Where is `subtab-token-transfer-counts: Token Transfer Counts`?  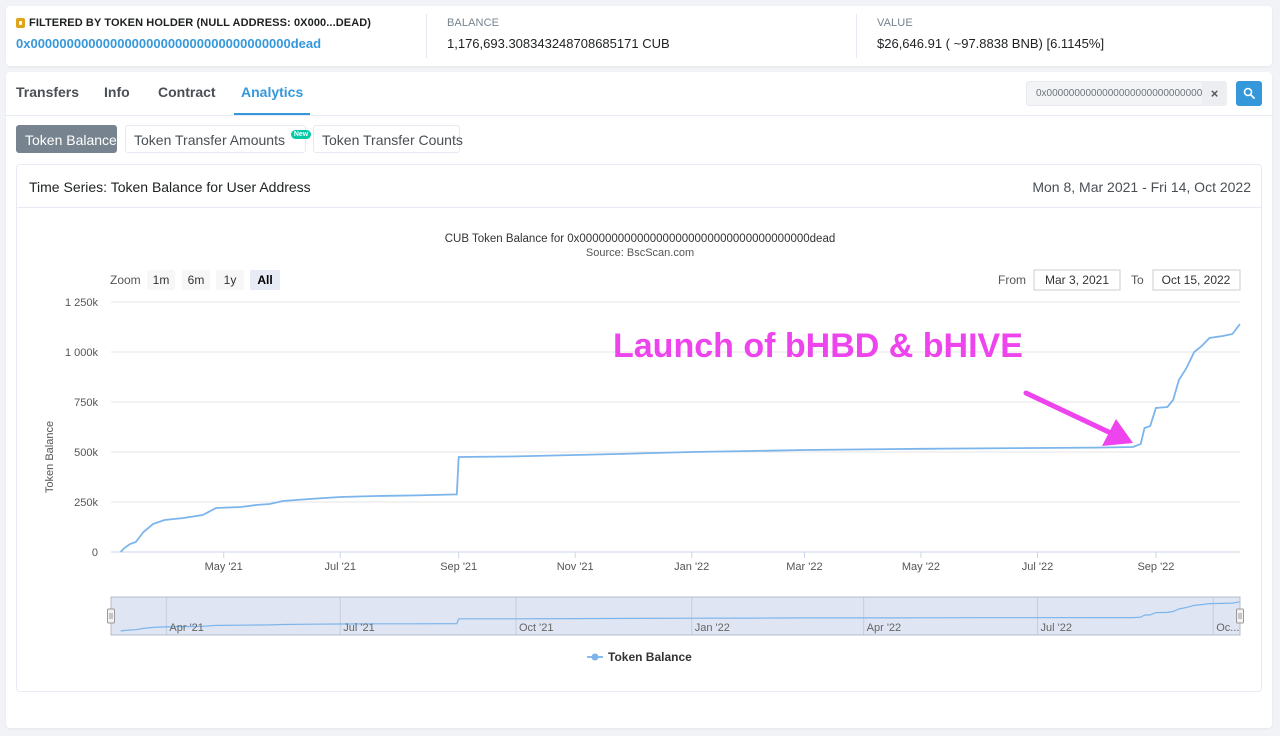
subtab-token-transfer-counts: Token Transfer Counts is located at coordinates (388, 139).